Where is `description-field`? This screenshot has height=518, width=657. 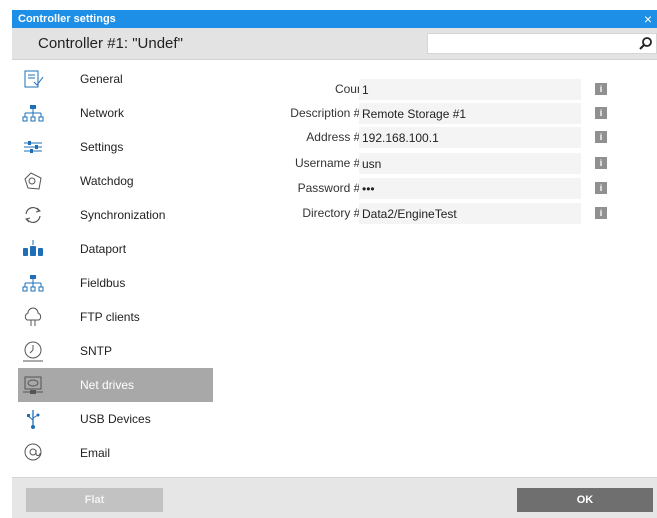
description-field is located at coordinates (470, 113).